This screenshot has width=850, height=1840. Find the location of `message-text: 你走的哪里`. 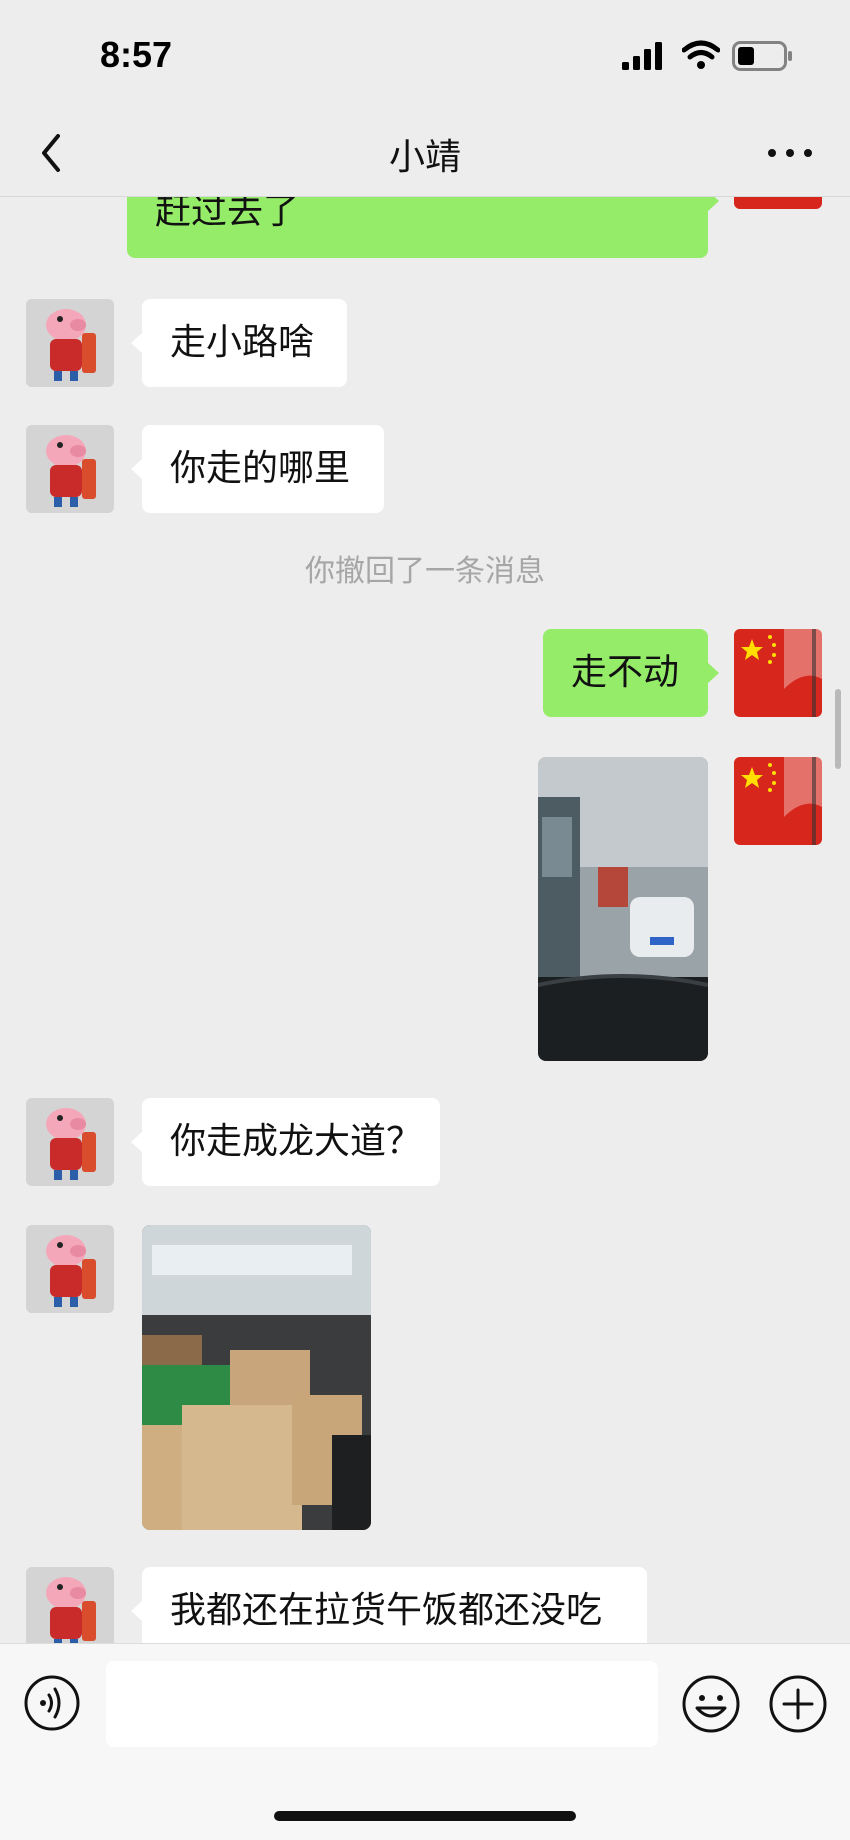

message-text: 你走的哪里 is located at coordinates (260, 468).